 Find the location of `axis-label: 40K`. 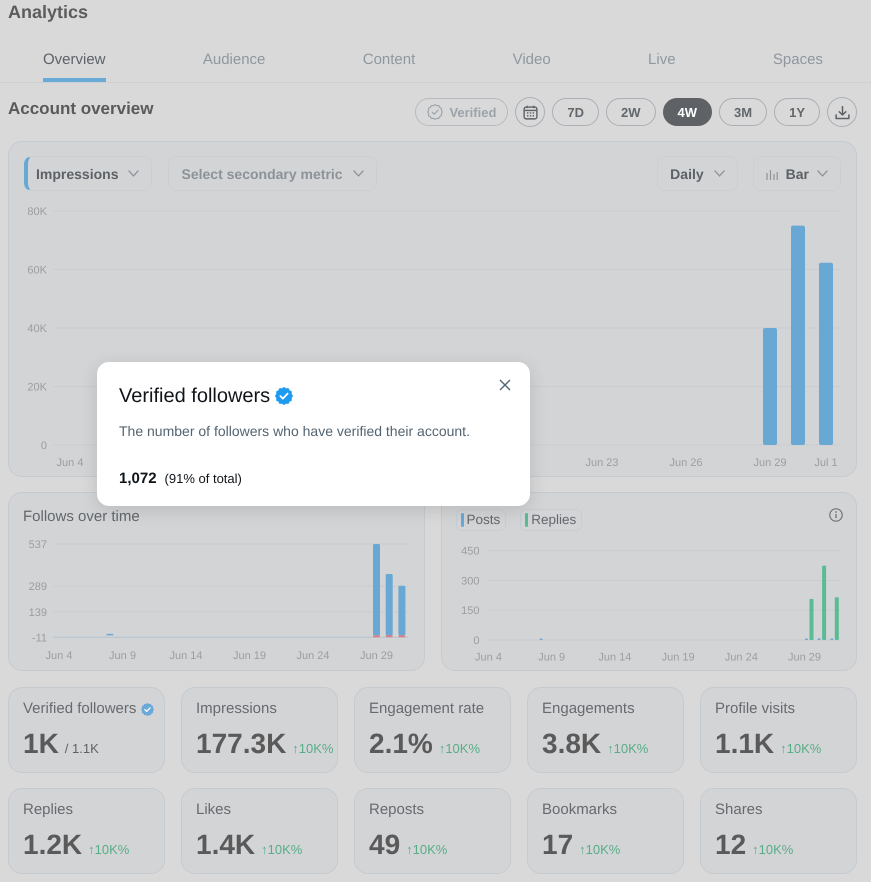

axis-label: 40K is located at coordinates (37, 329).